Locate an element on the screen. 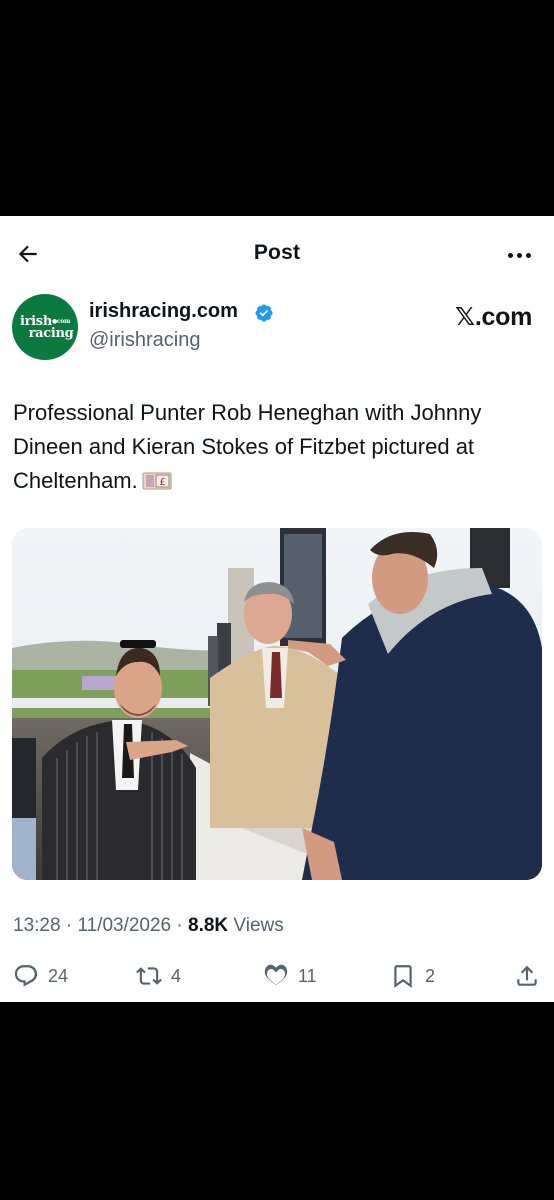 The width and height of the screenshot is (554, 1200). verified-badge-icon is located at coordinates (264, 313).